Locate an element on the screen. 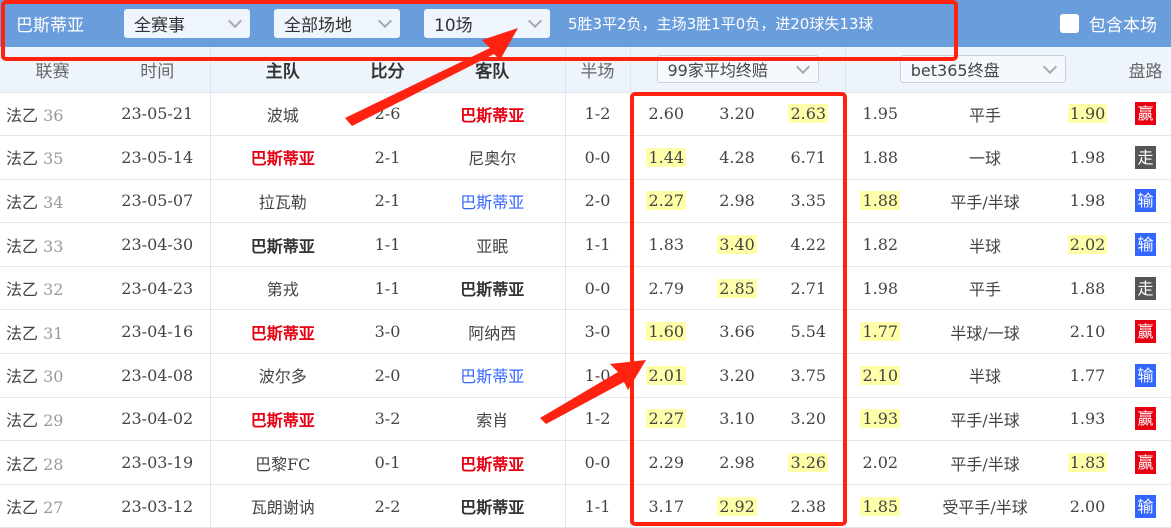 The image size is (1171, 528). odds-value: 2.71 is located at coordinates (808, 288).